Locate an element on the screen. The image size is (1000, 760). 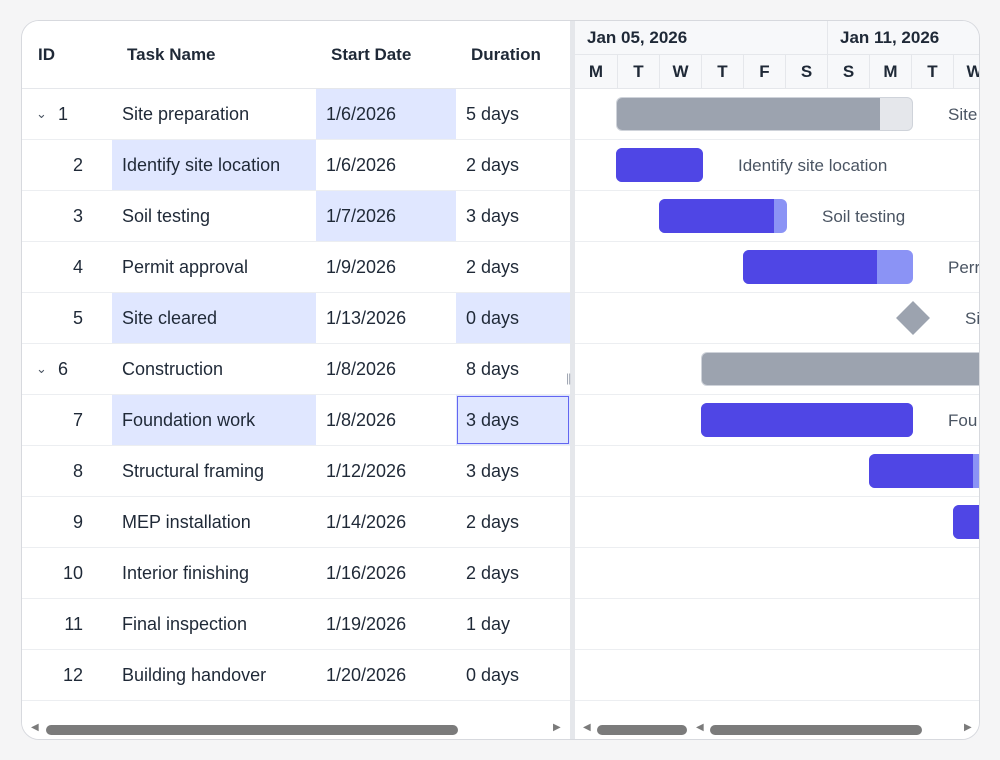
cell-task-name: Site cleared is located at coordinates (214, 318).